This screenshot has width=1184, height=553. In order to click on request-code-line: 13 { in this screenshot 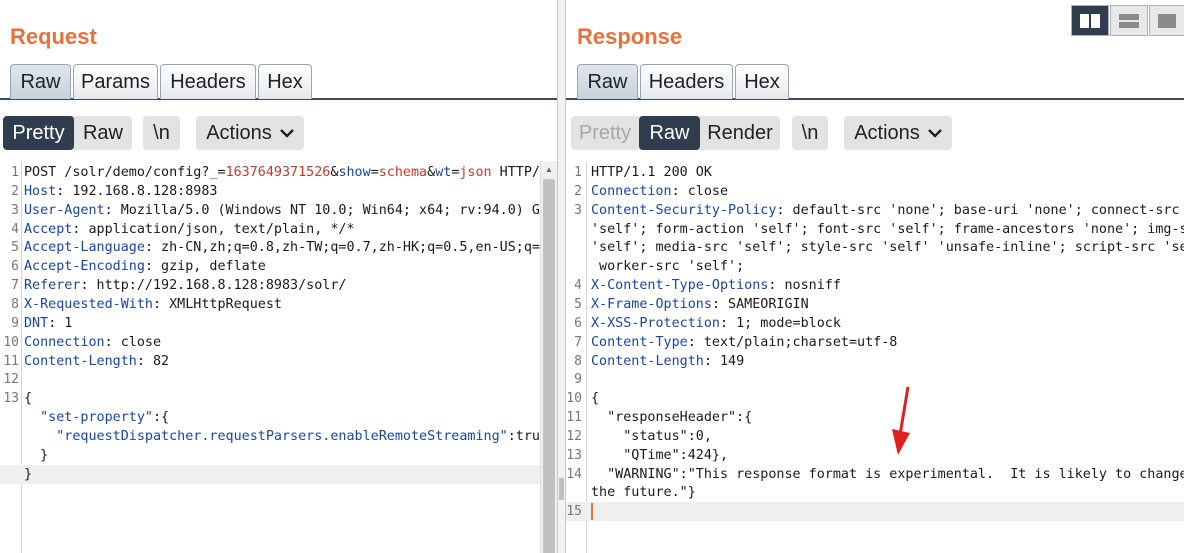, I will do `click(278, 398)`.